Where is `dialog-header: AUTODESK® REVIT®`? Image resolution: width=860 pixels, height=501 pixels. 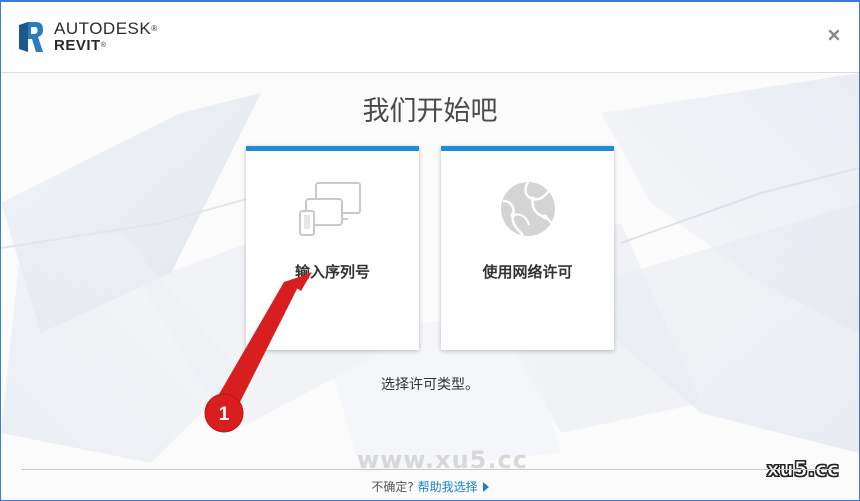
dialog-header: AUTODESK® REVIT® is located at coordinates (430, 37).